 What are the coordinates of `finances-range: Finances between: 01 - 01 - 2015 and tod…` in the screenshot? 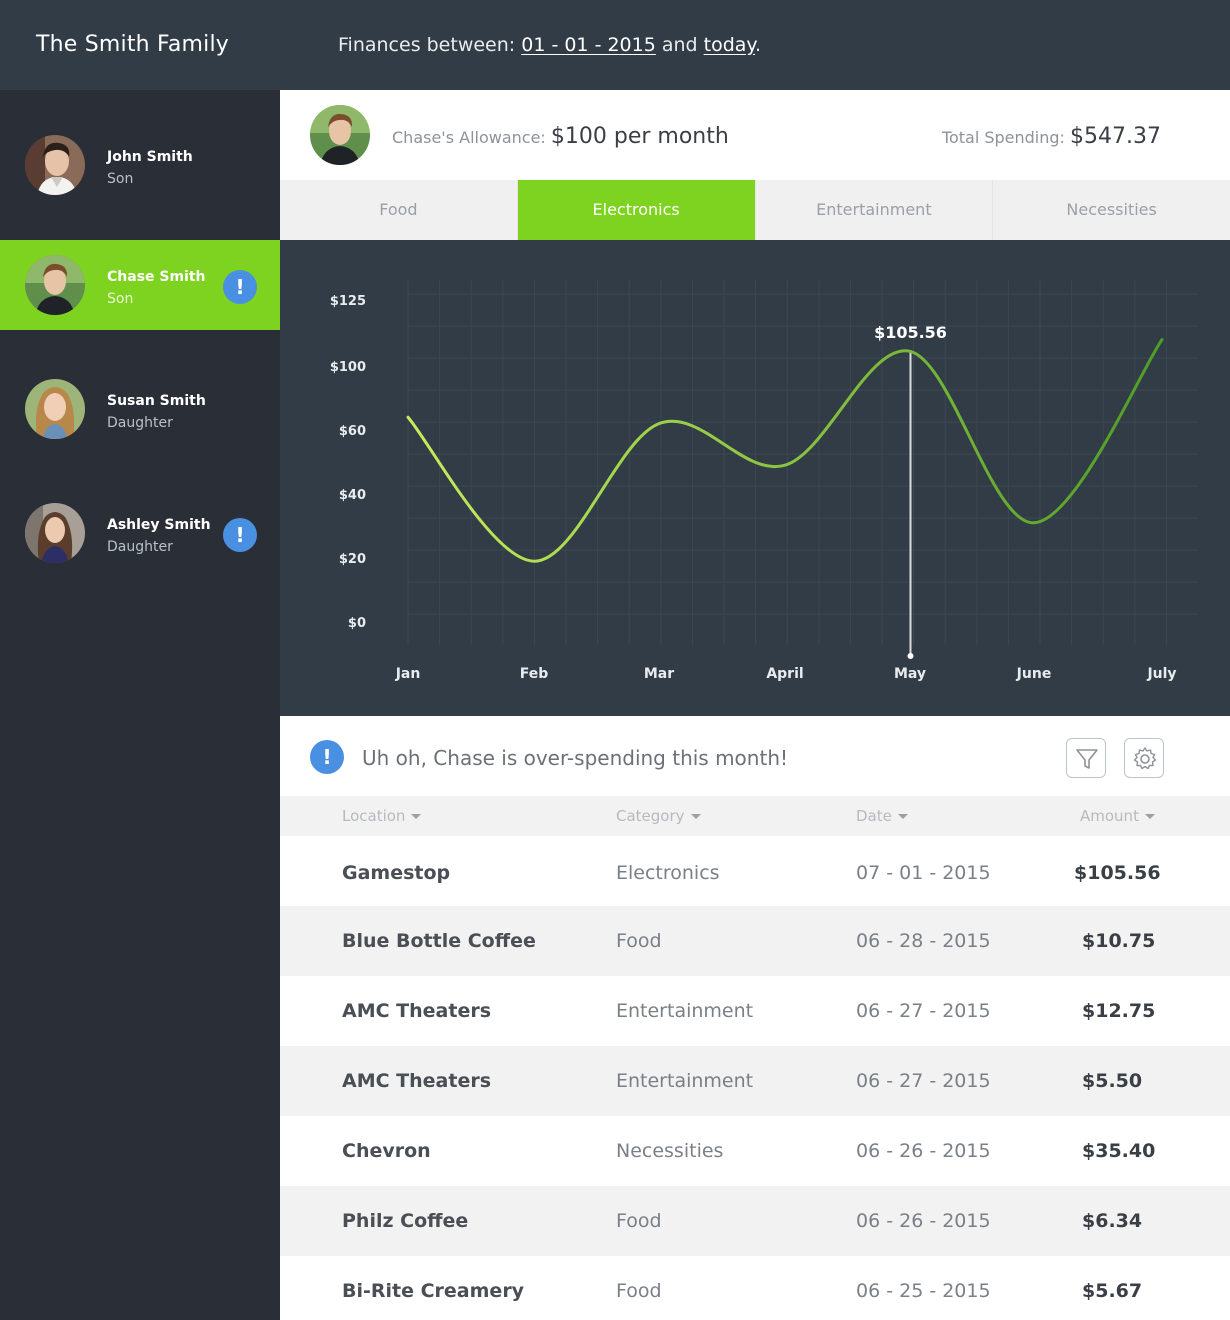 It's located at (549, 45).